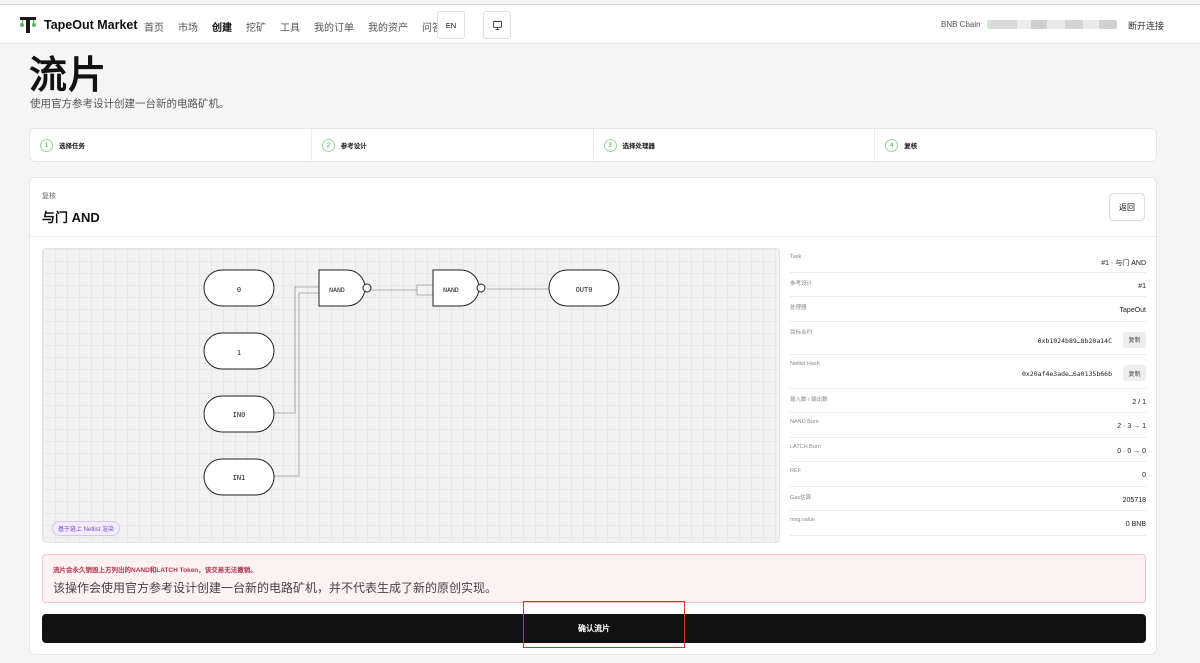 Image resolution: width=1200 pixels, height=663 pixels. I want to click on detail-row-processor: 处理器 TapeOut, so click(968, 309).